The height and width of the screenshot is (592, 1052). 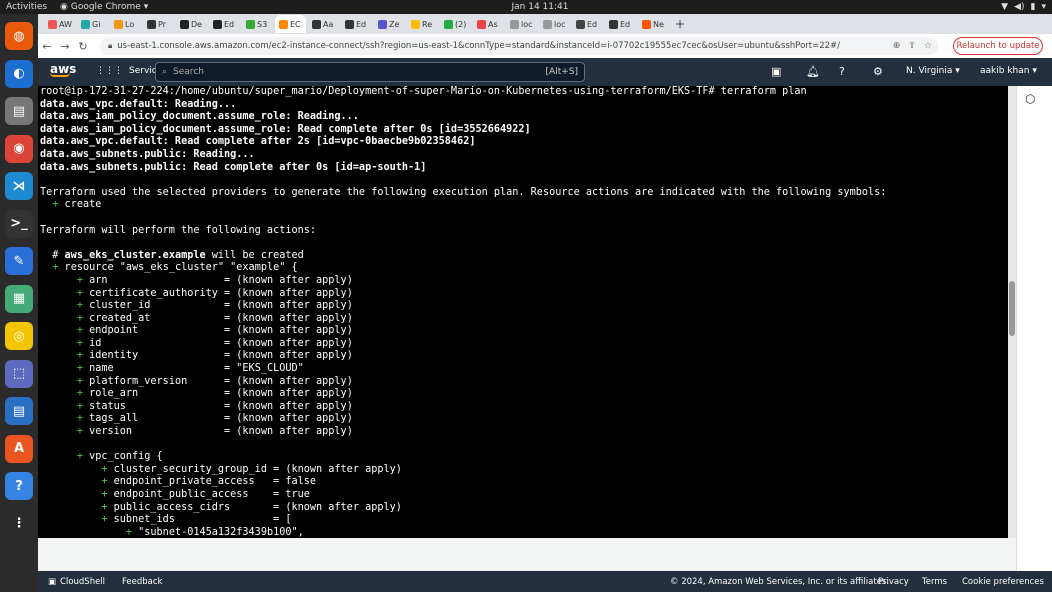 What do you see at coordinates (59, 24) in the screenshot?
I see `browser-tab: AW` at bounding box center [59, 24].